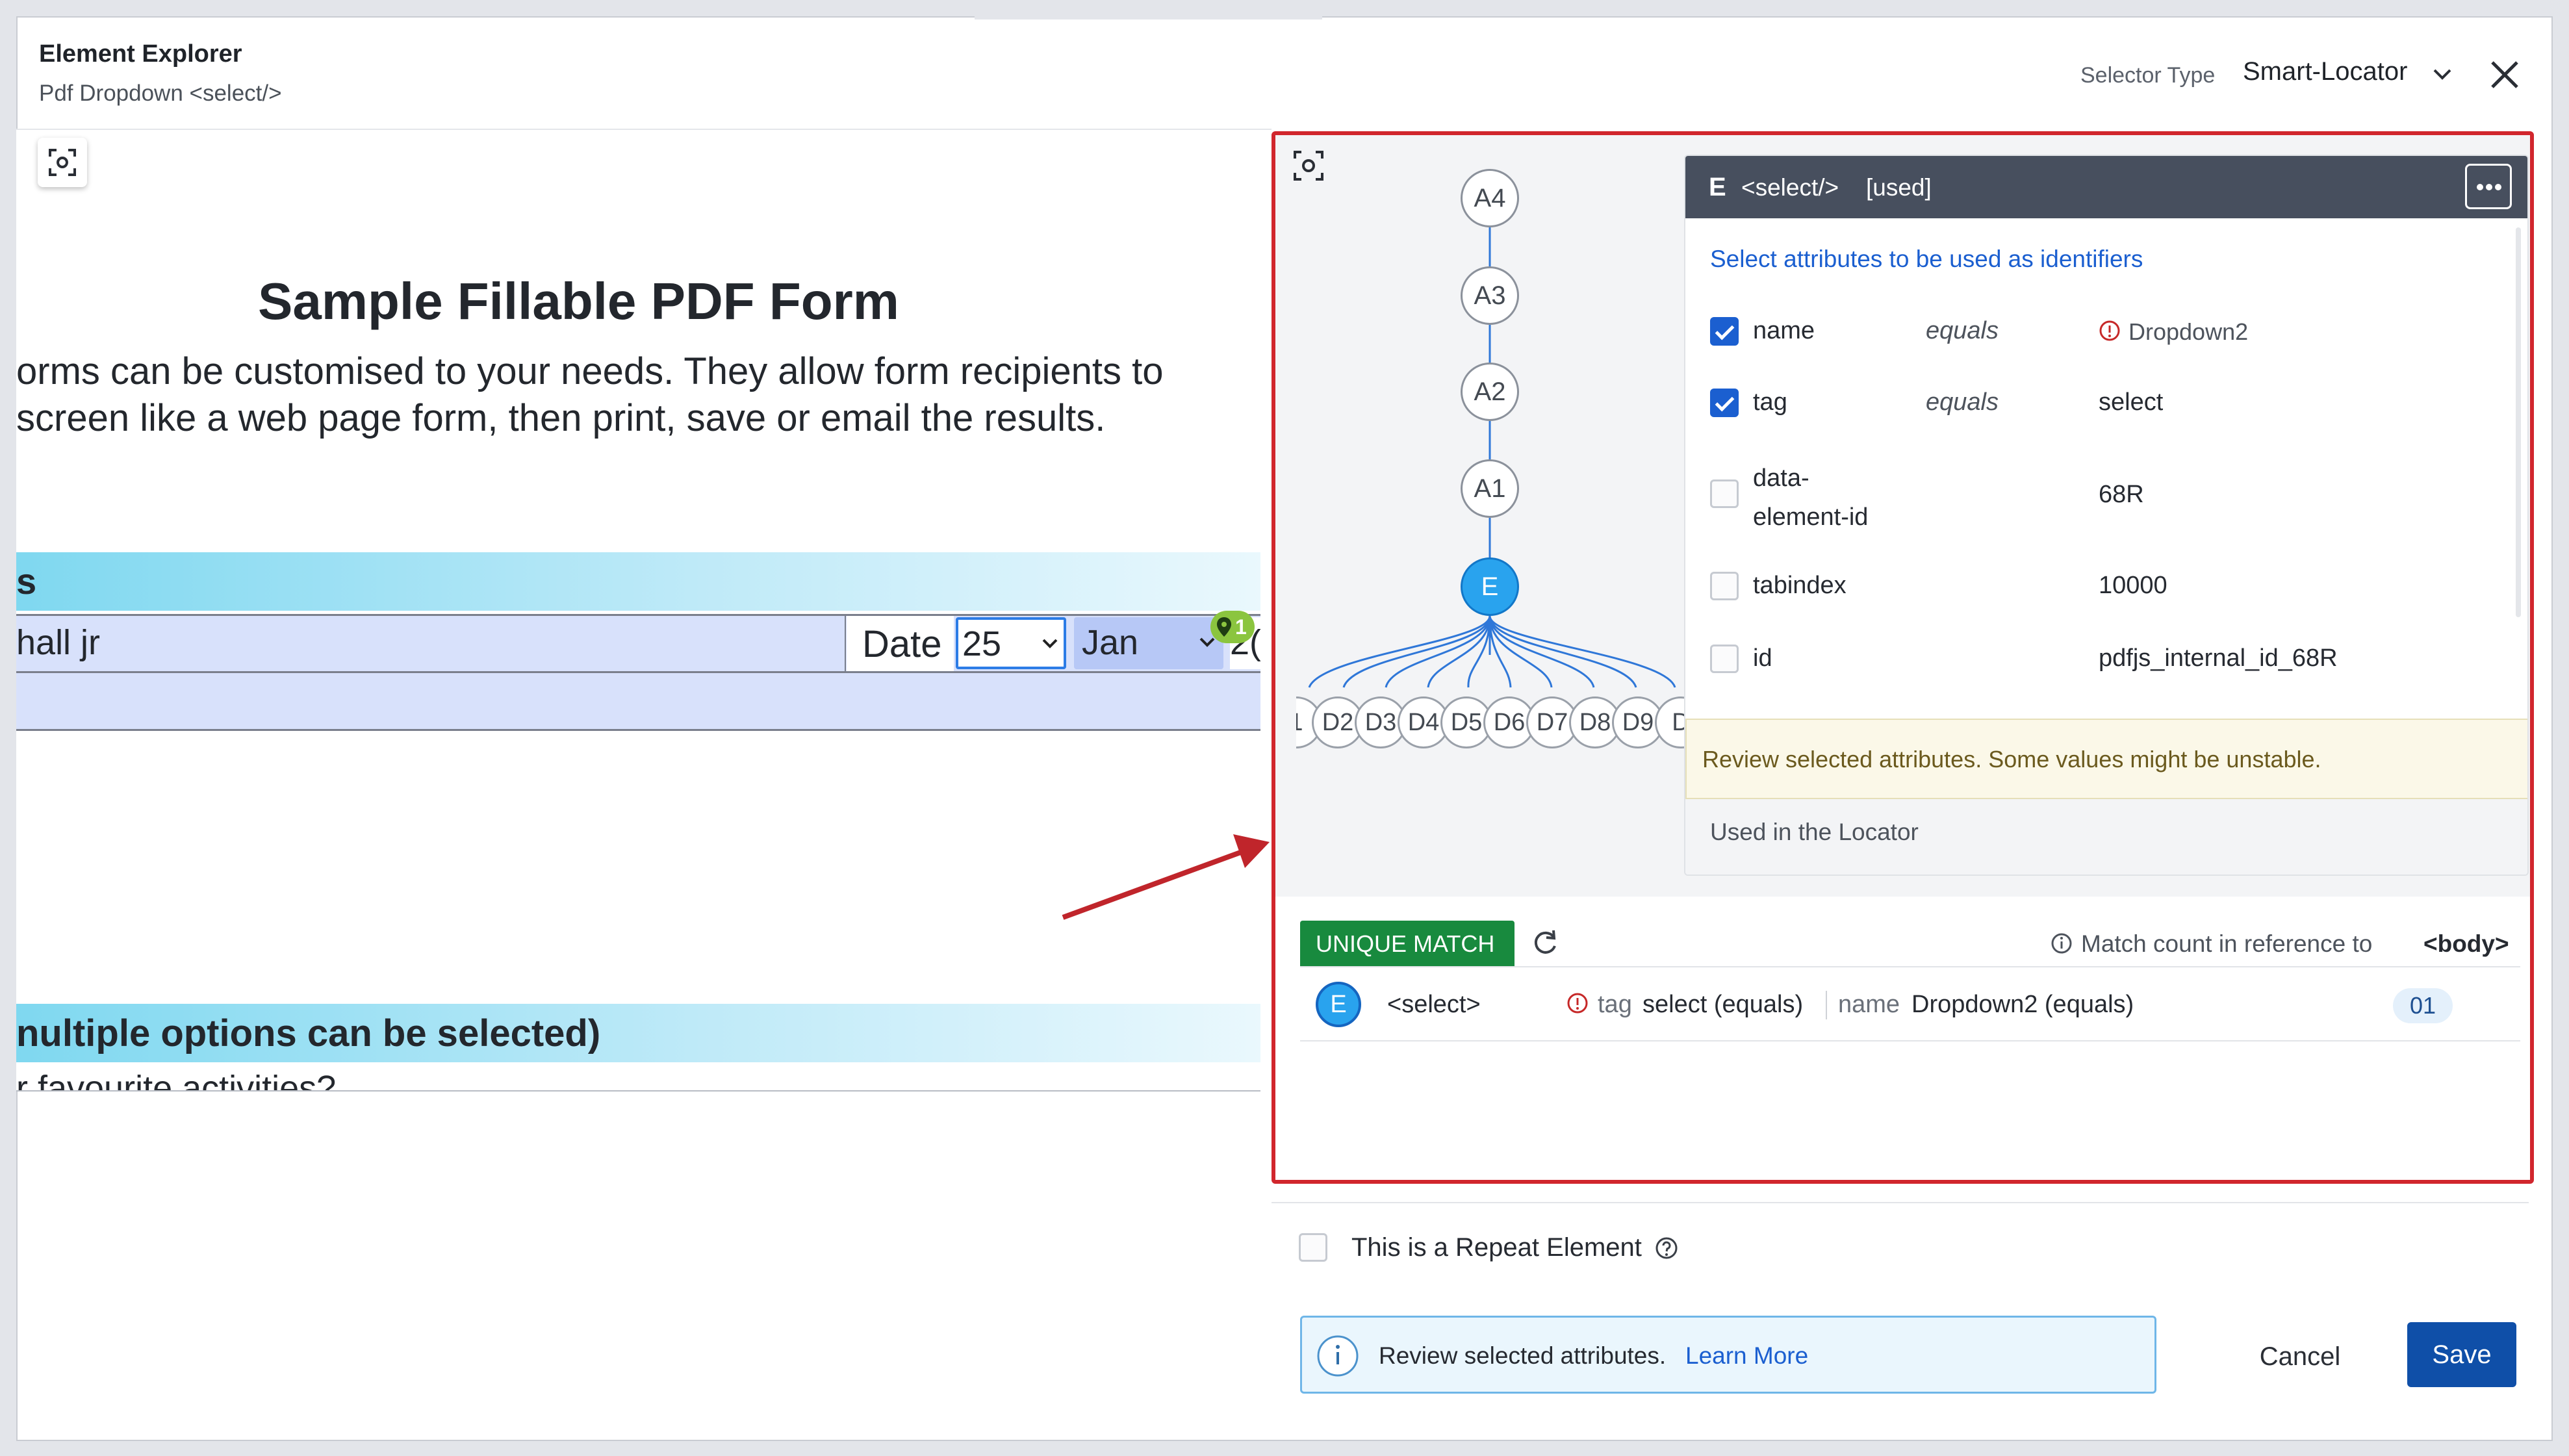 This screenshot has height=1456, width=2569. Describe the element at coordinates (160, 93) in the screenshot. I see `dialog-subtitle: Pdf Dropdown <select/>` at that location.